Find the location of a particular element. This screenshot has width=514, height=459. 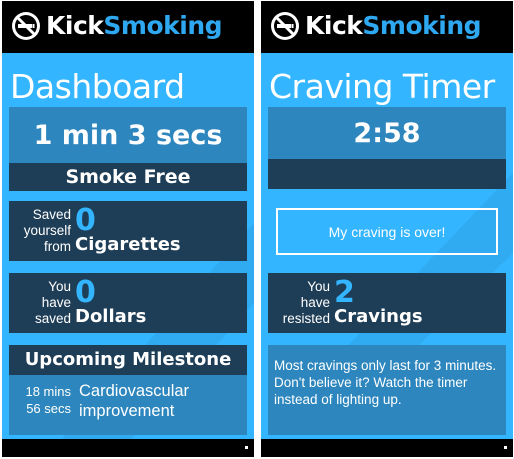

milestone-what-line: Cardiovascular is located at coordinates (134, 391).